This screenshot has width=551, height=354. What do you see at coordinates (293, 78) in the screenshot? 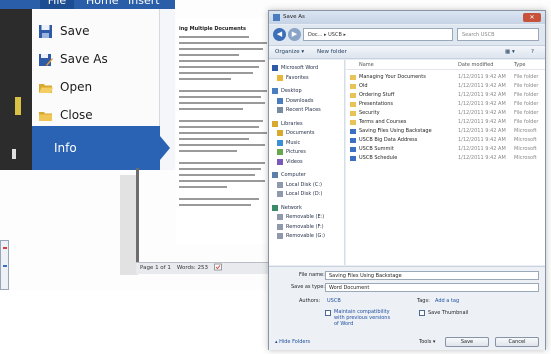
I see `nav-item: Favorites` at bounding box center [293, 78].